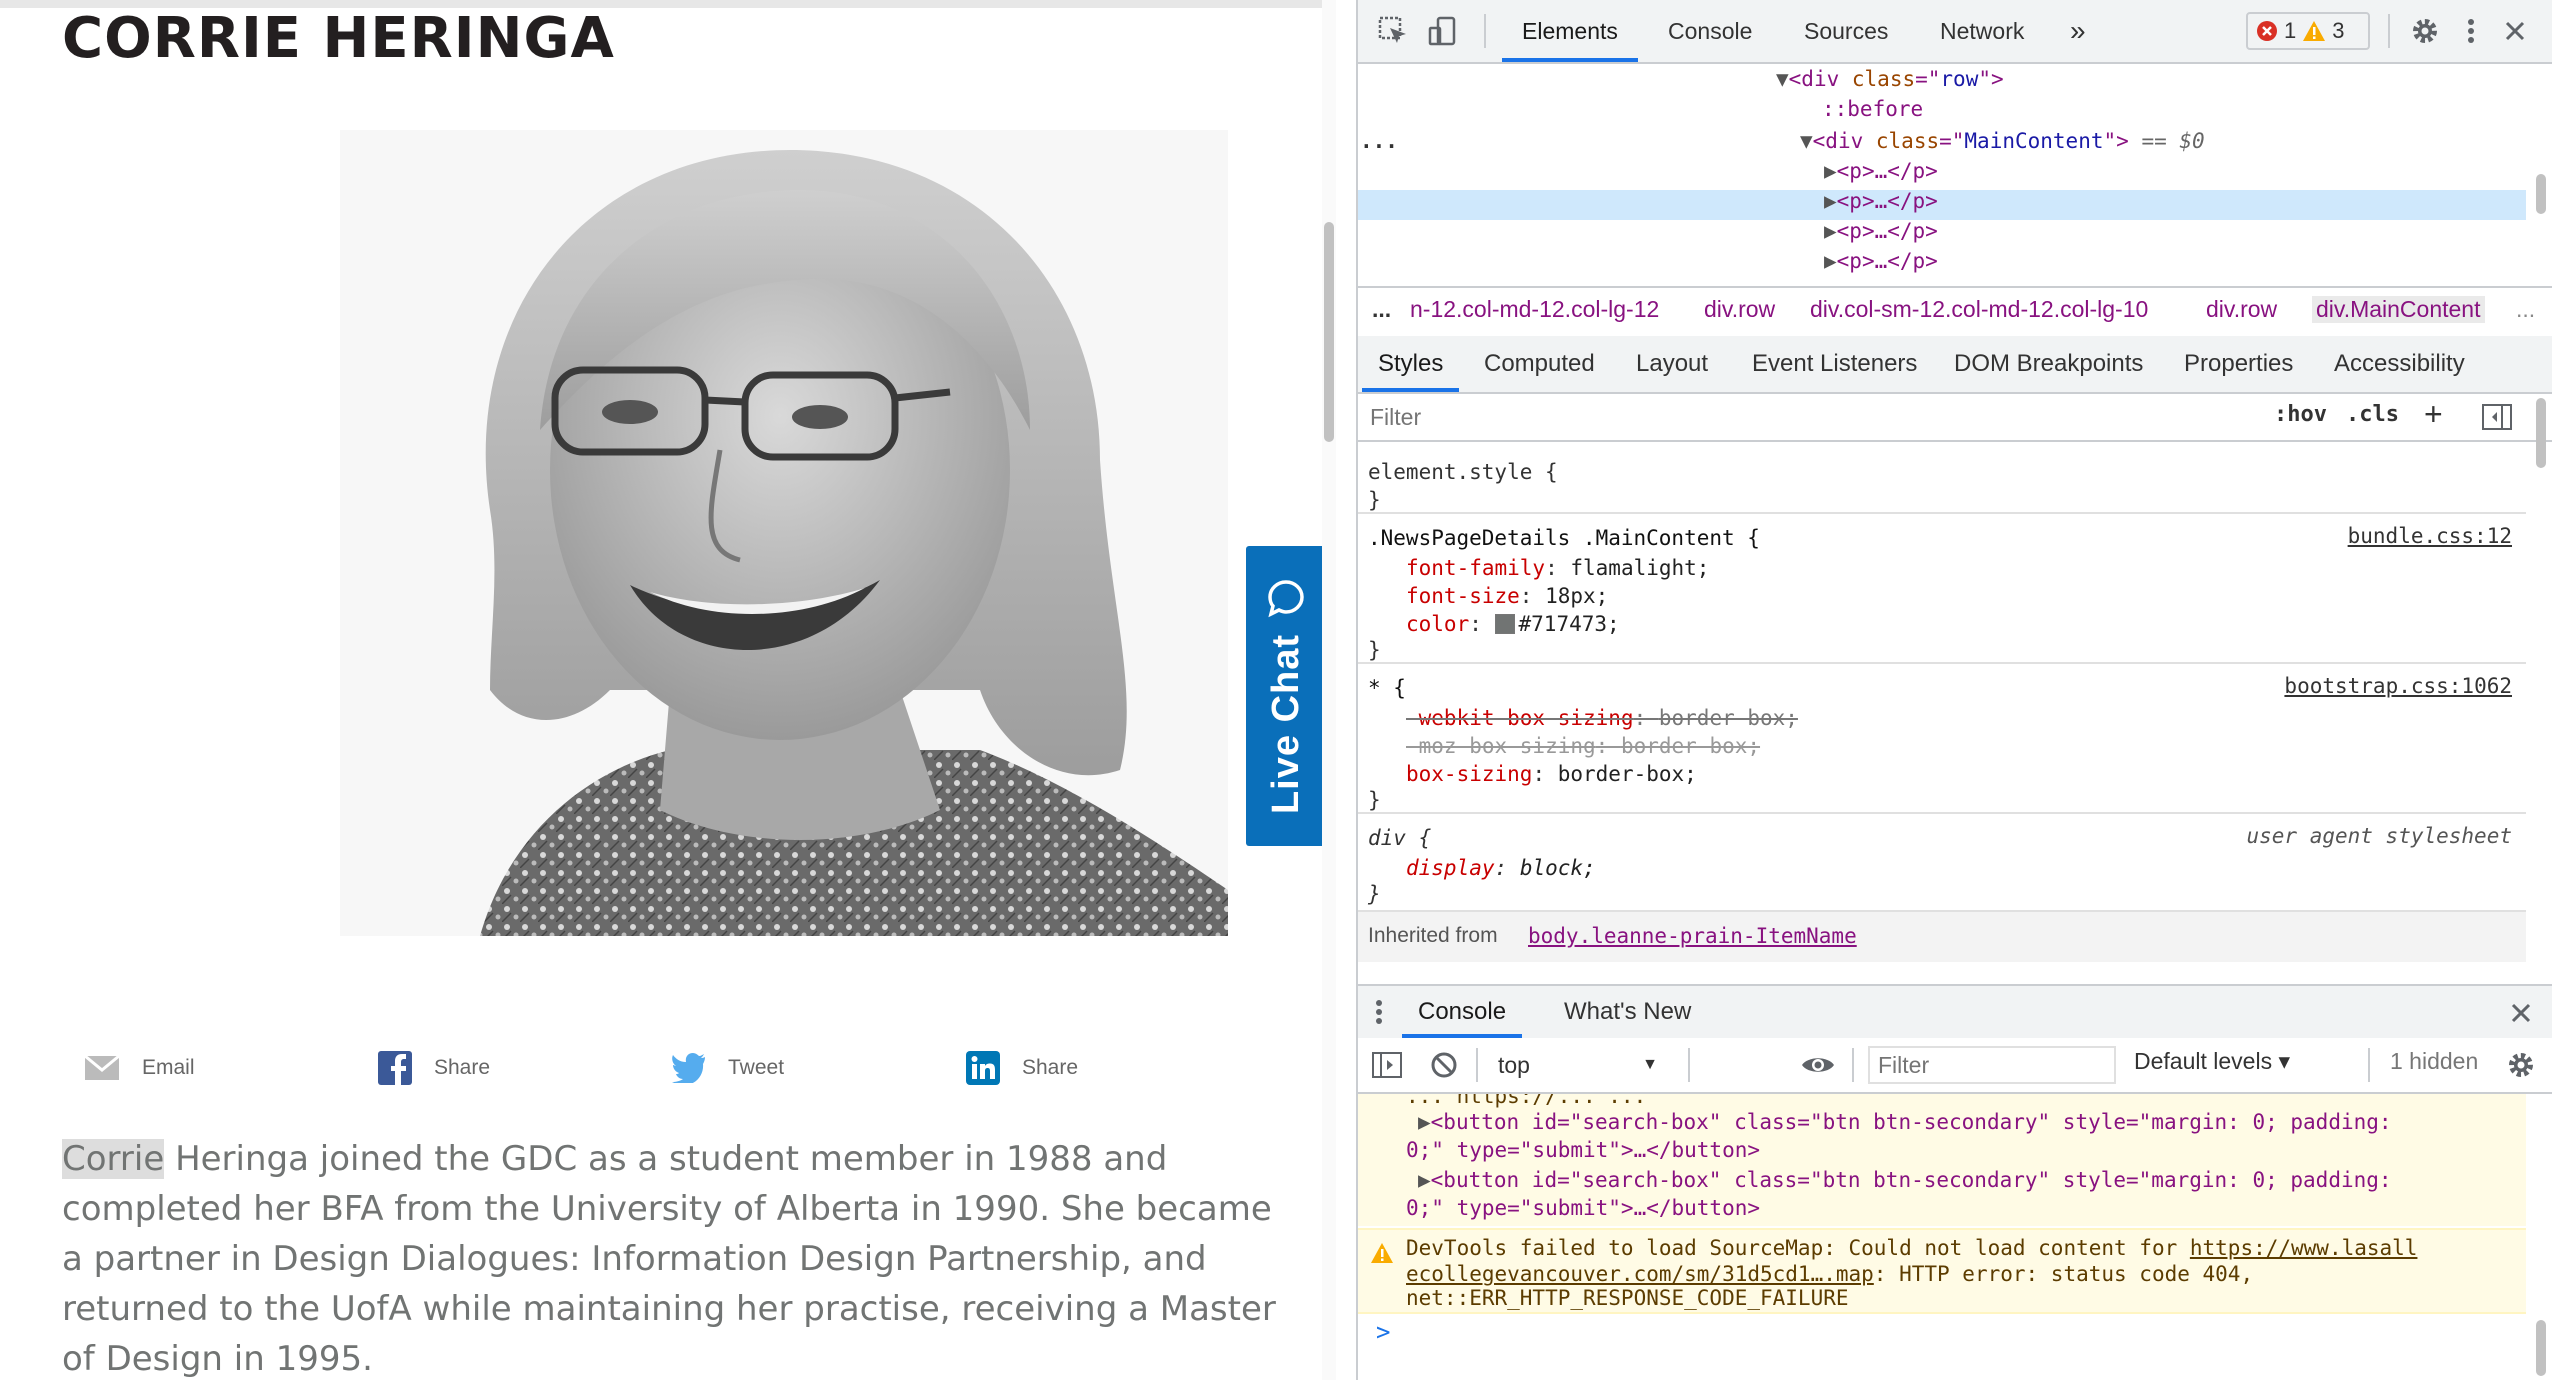 This screenshot has width=2552, height=1380. Describe the element at coordinates (1463, 472) in the screenshot. I see `rule-selector: element.style {` at that location.